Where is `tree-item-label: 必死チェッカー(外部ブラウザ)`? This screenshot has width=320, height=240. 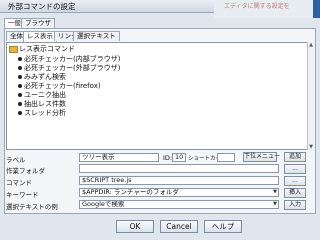
tree-item-label: 必死チェッカー(外部ブラウザ) is located at coordinates (72, 68).